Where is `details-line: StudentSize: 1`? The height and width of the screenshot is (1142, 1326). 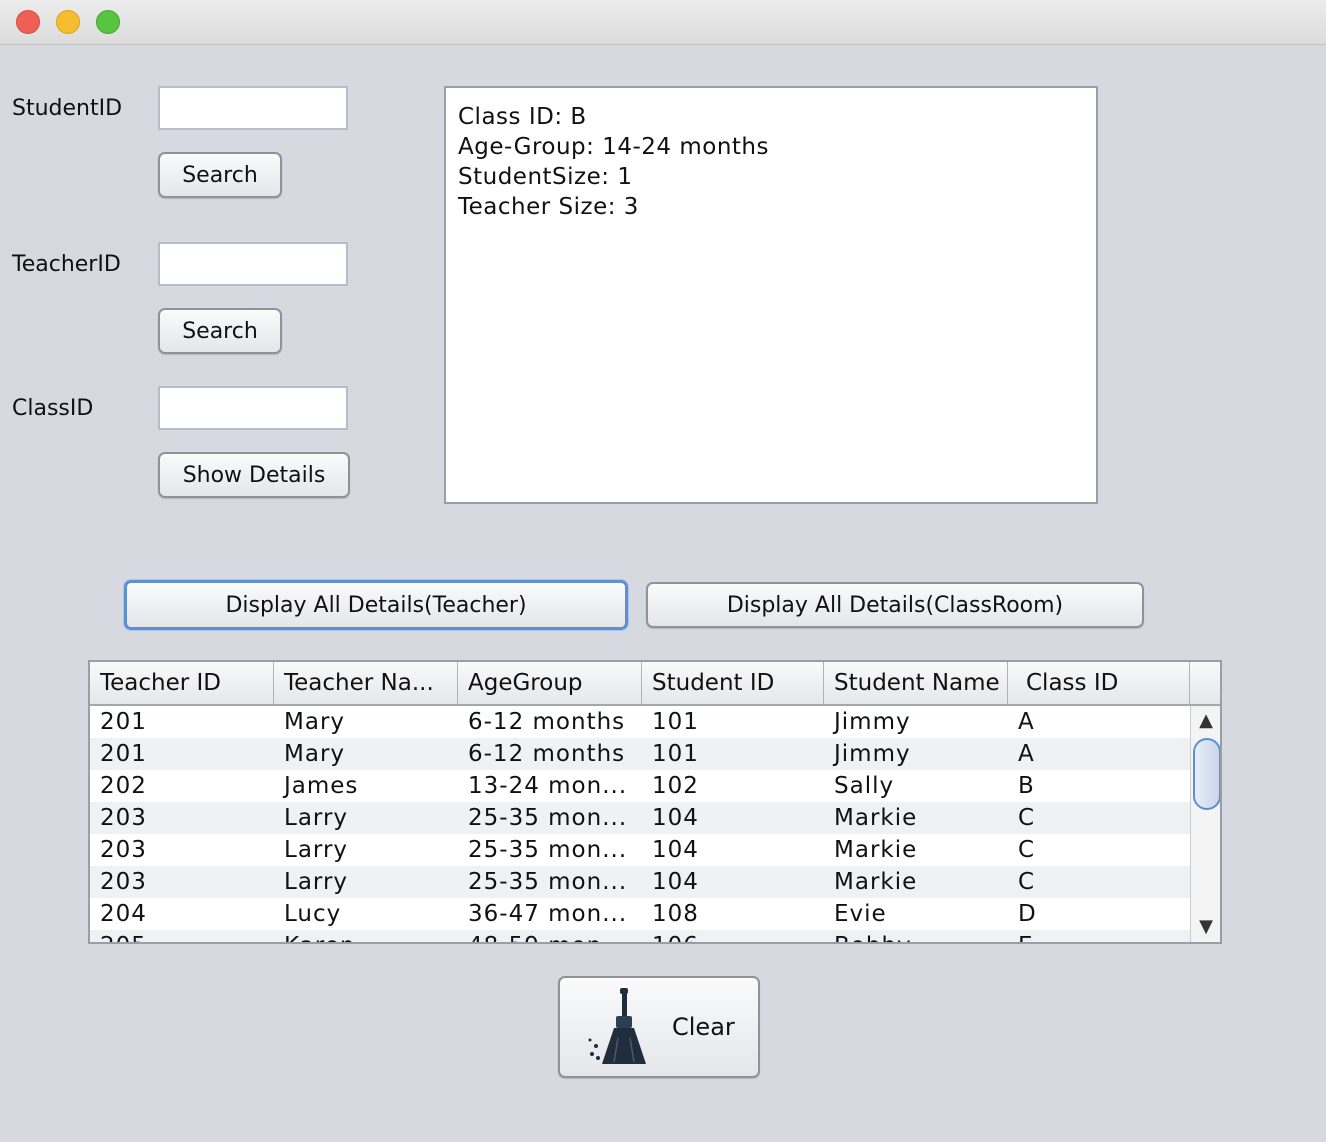
details-line: StudentSize: 1 is located at coordinates (545, 177).